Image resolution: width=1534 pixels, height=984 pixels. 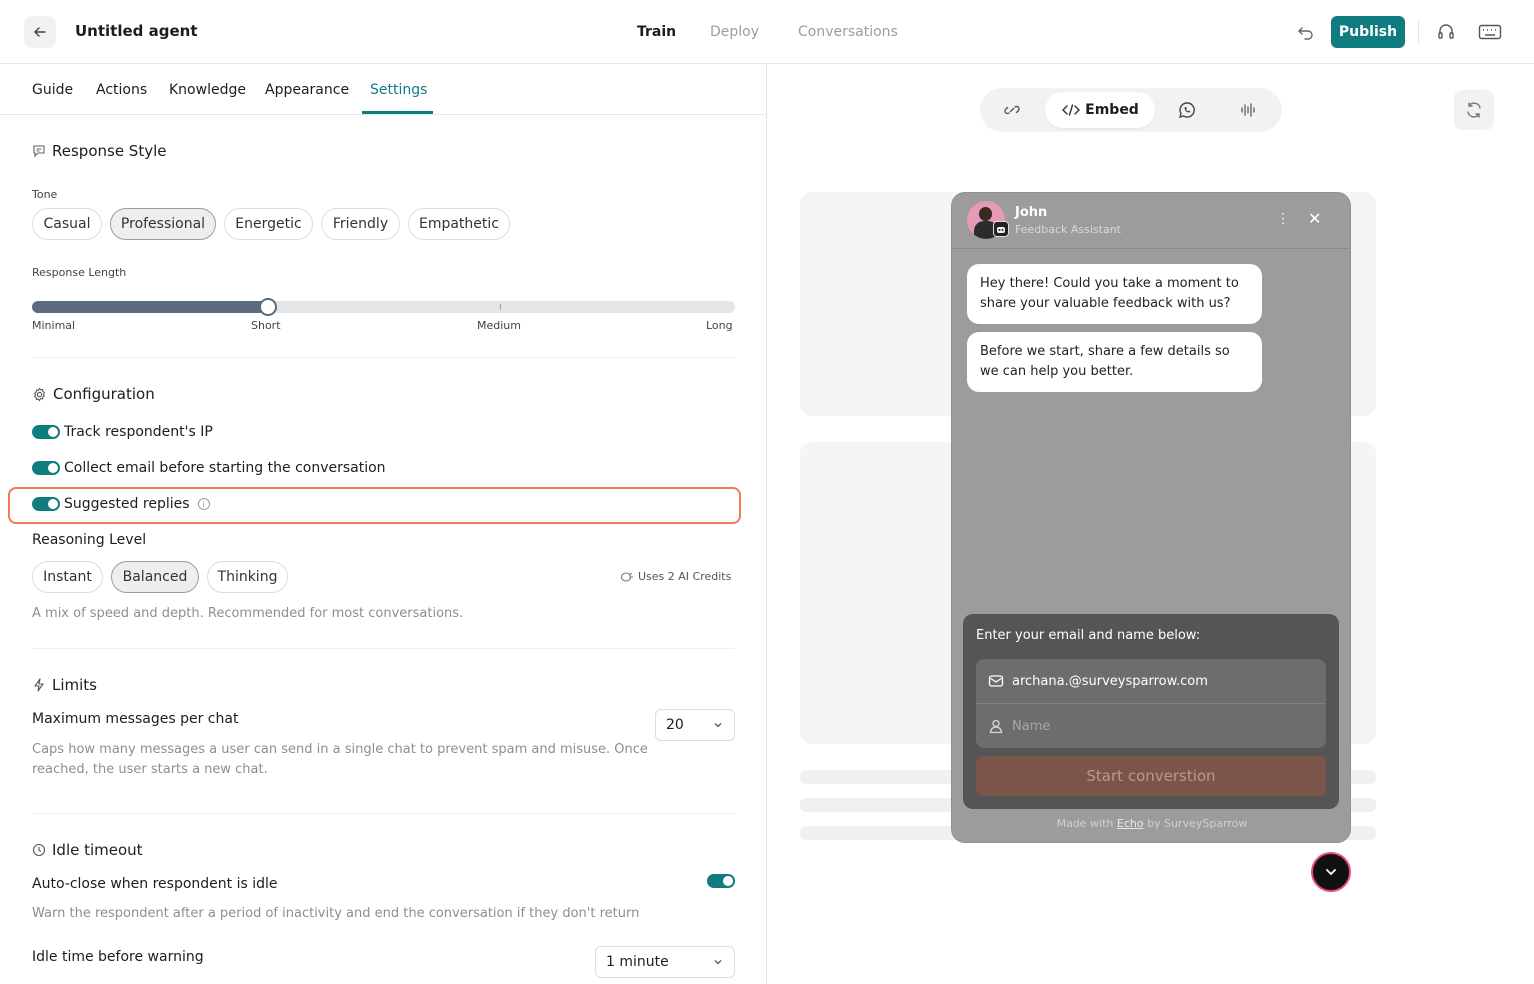 I want to click on email-field: archana.@surveysparrow.com, so click(x=1151, y=681).